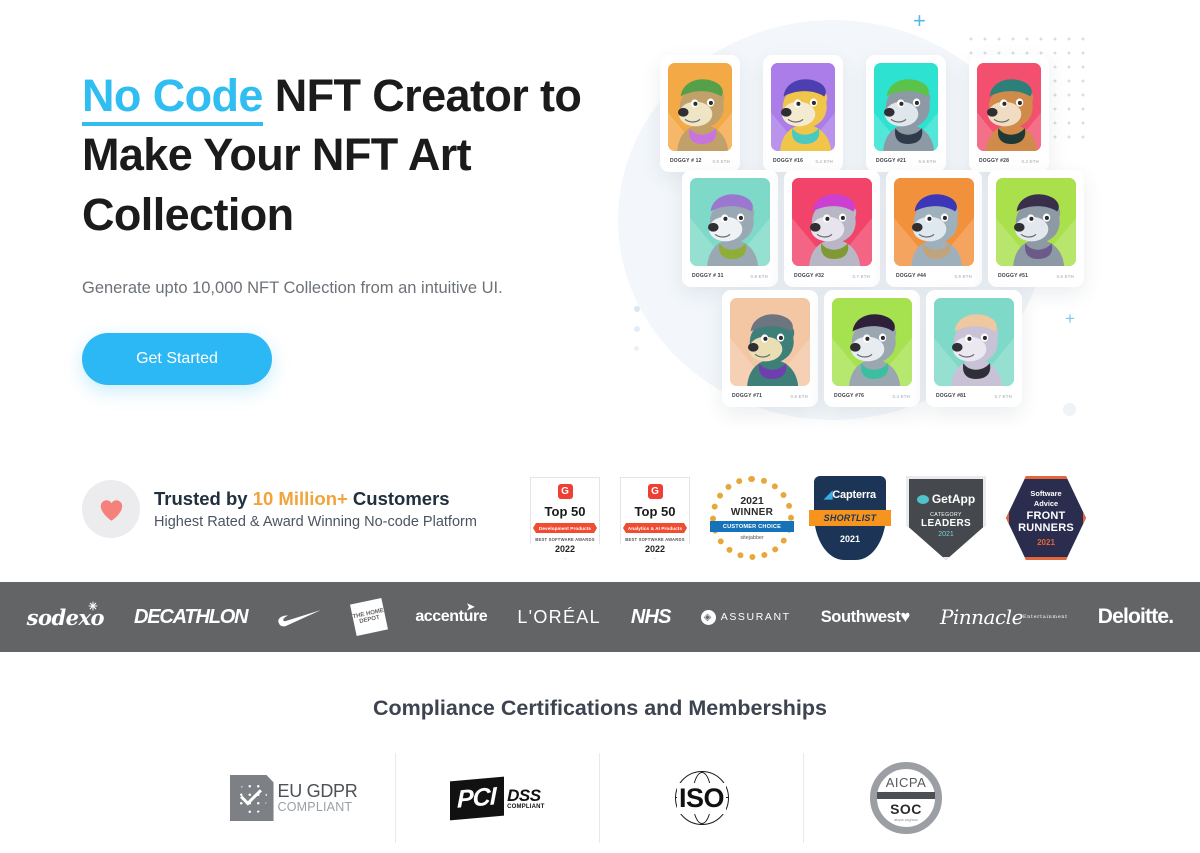  I want to click on frontrunners-line1: FRONT, so click(1046, 515).